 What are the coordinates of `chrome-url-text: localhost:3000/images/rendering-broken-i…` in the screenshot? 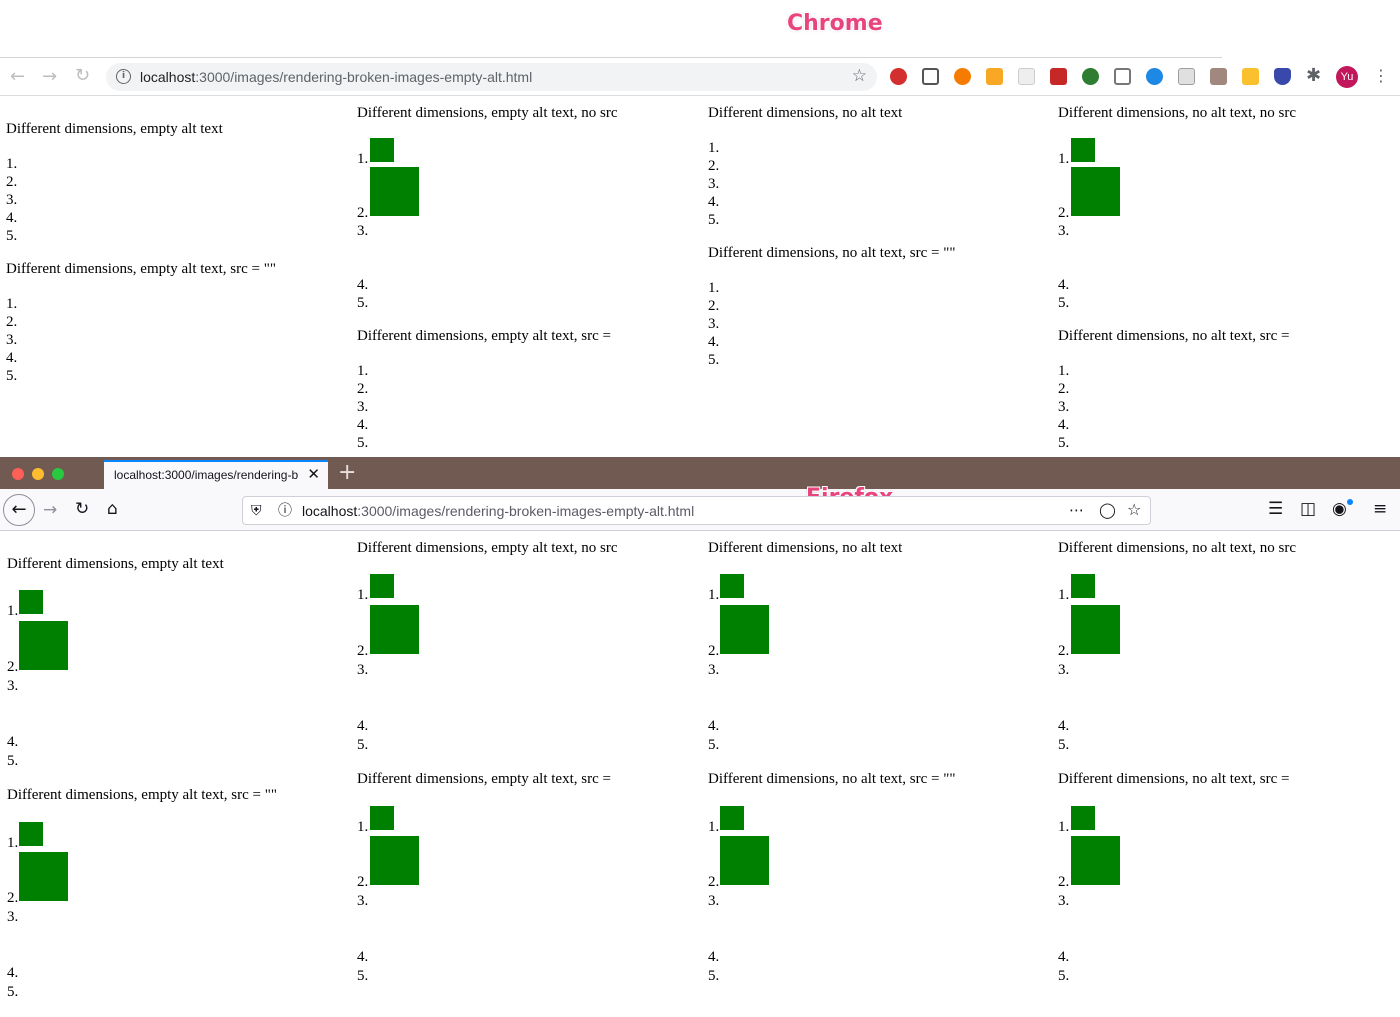 It's located at (336, 77).